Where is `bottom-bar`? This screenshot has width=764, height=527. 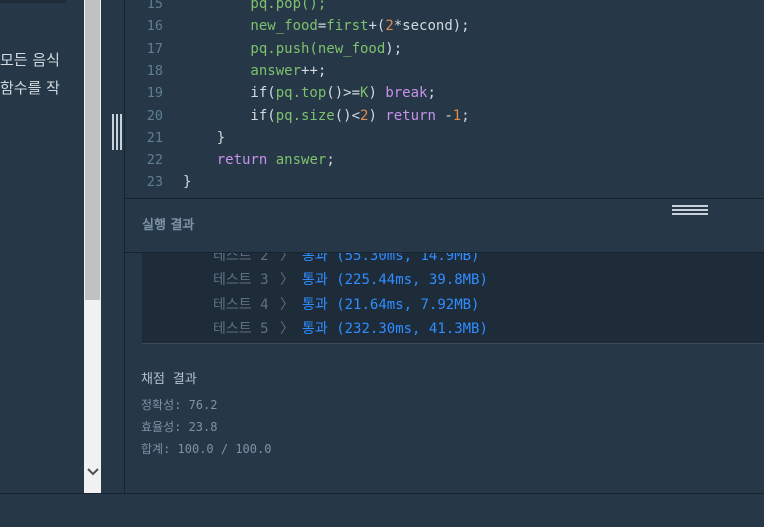 bottom-bar is located at coordinates (382, 510).